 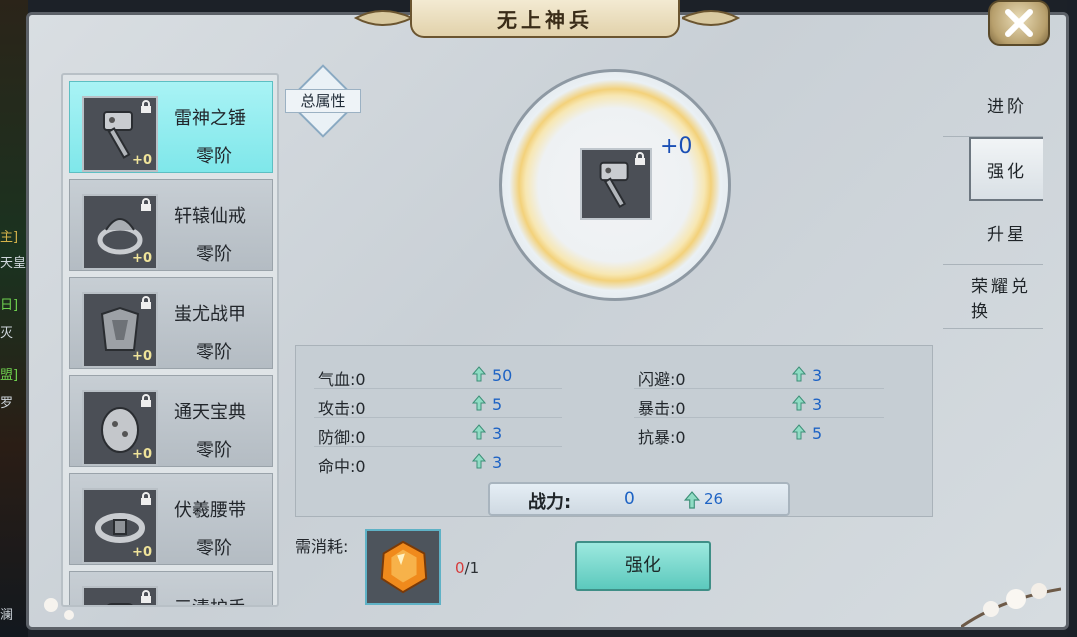 What do you see at coordinates (662, 379) in the screenshot?
I see `stat-dodge: 闪避:0` at bounding box center [662, 379].